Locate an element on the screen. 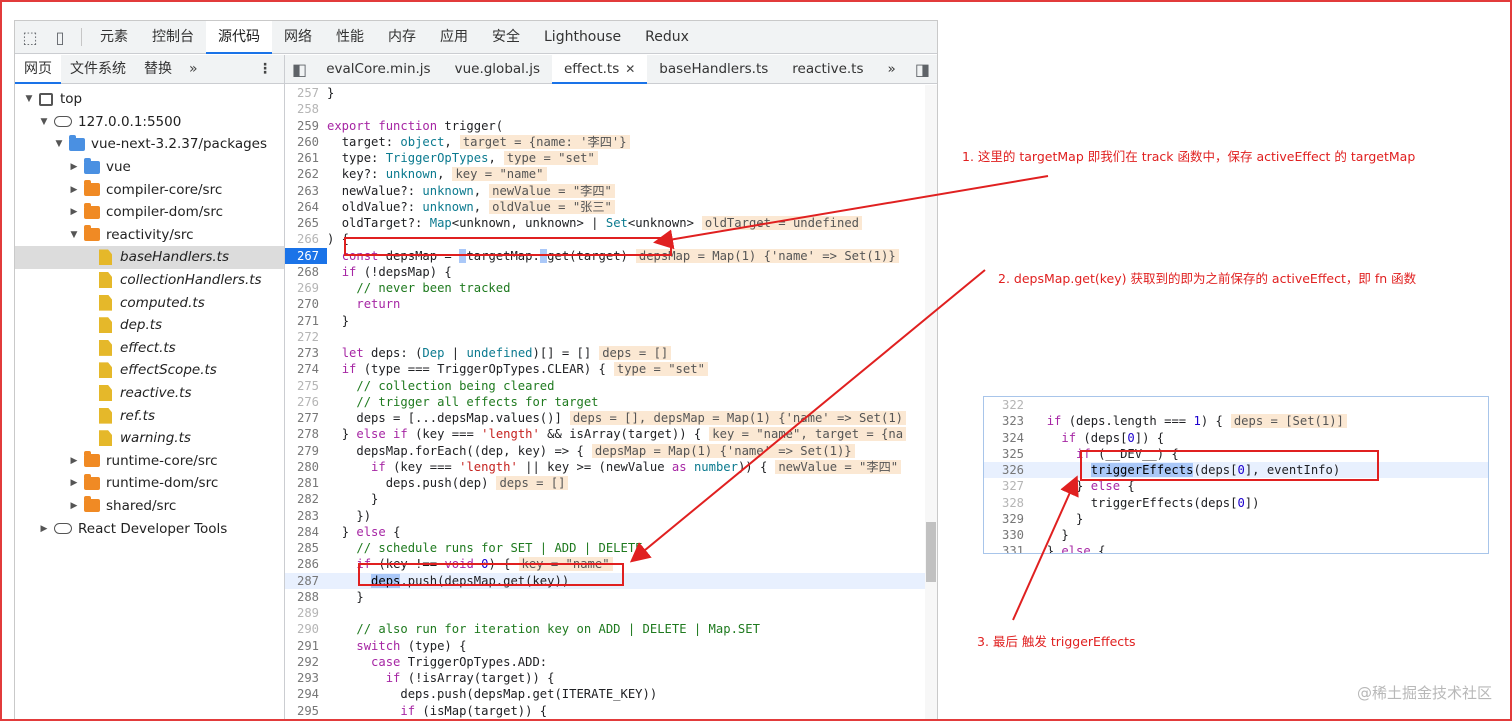 The image size is (1512, 721). editor-tab: evalCore.min.js is located at coordinates (378, 69).